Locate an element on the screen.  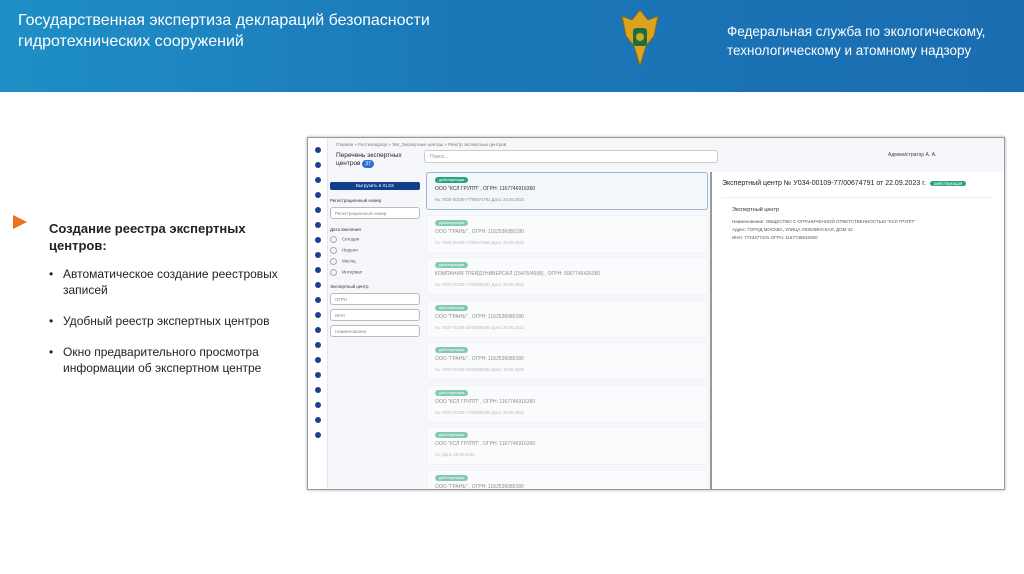
name-input: Наименование is located at coordinates (375, 331).